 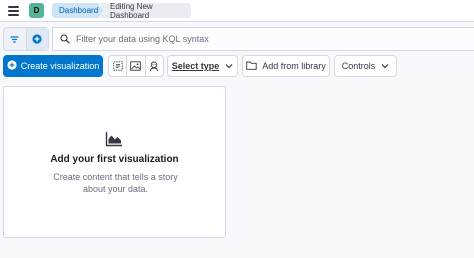 I want to click on create-visualization-button: Create visualization, so click(x=53, y=66).